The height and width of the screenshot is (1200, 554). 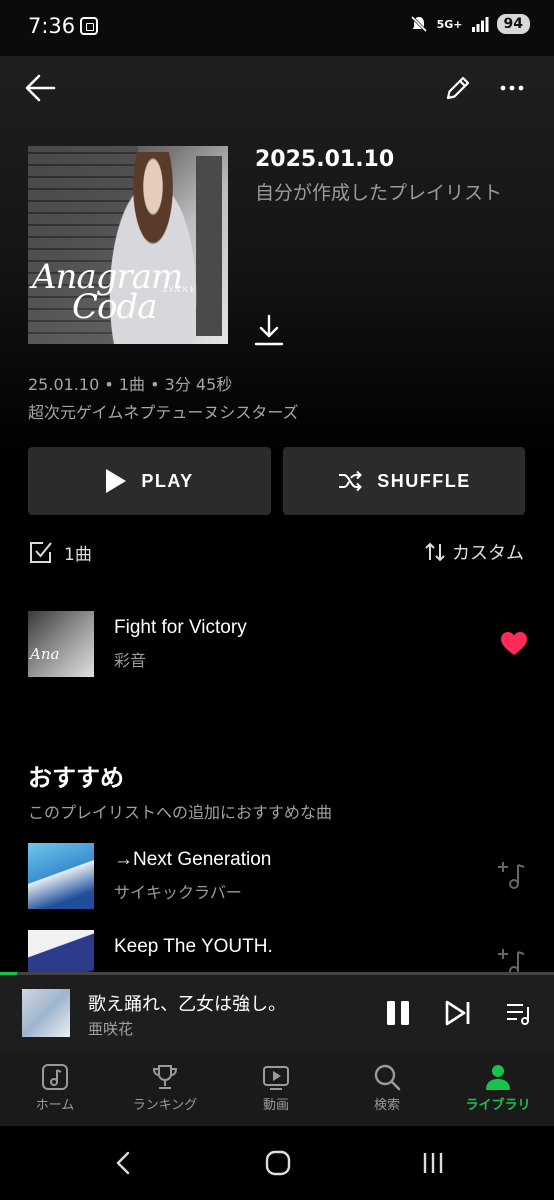 What do you see at coordinates (278, 876) in the screenshot?
I see `recommend-item: →Next Generation サイキックラバー` at bounding box center [278, 876].